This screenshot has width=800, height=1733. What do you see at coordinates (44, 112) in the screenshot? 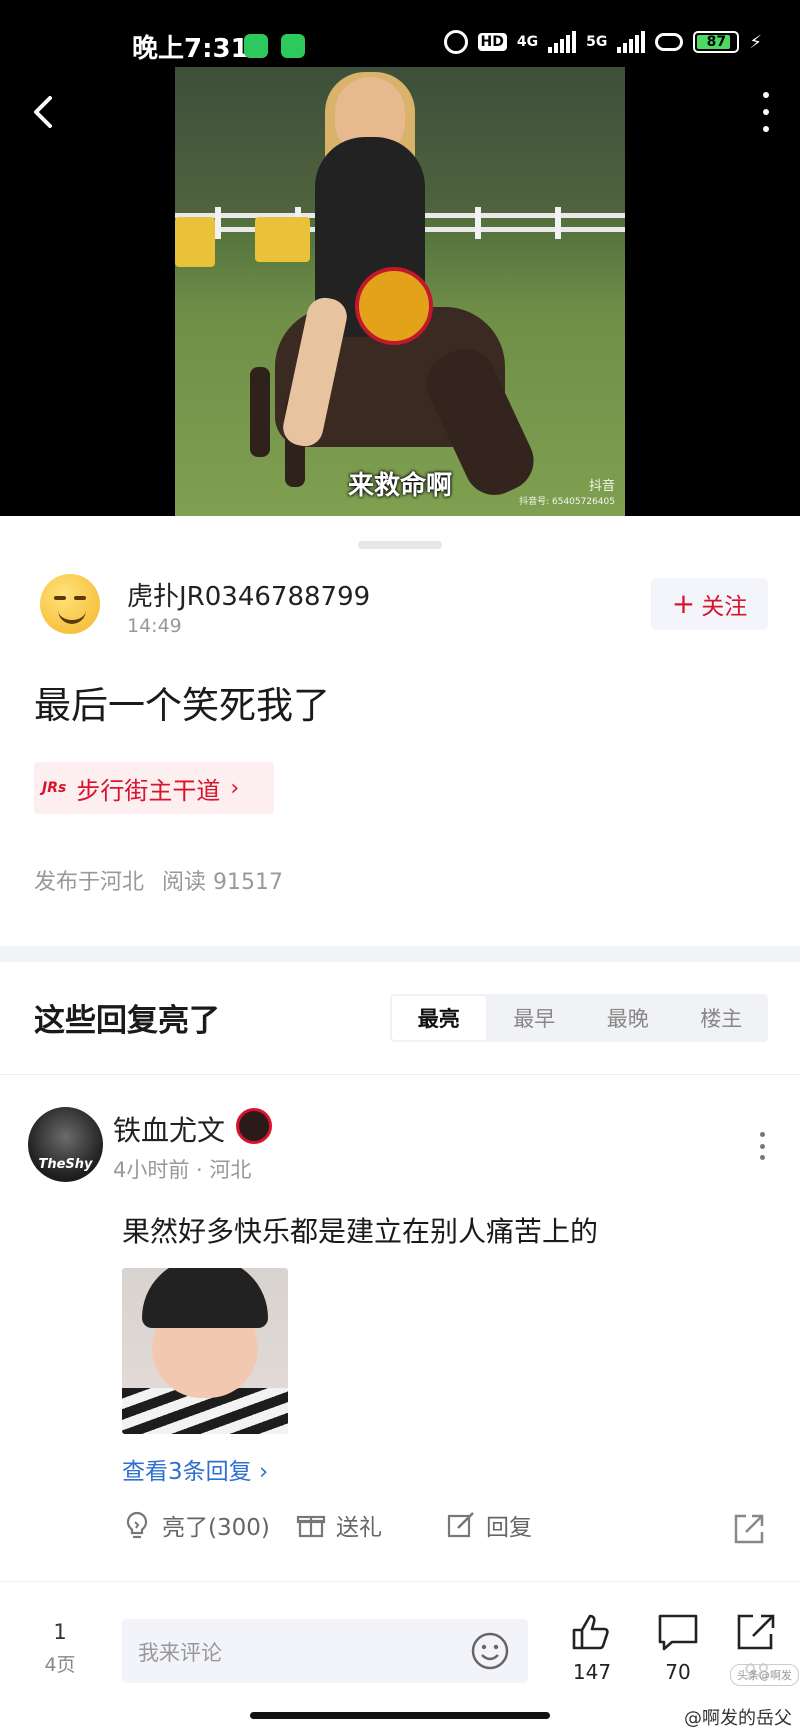
I see `back-arrow-icon` at bounding box center [44, 112].